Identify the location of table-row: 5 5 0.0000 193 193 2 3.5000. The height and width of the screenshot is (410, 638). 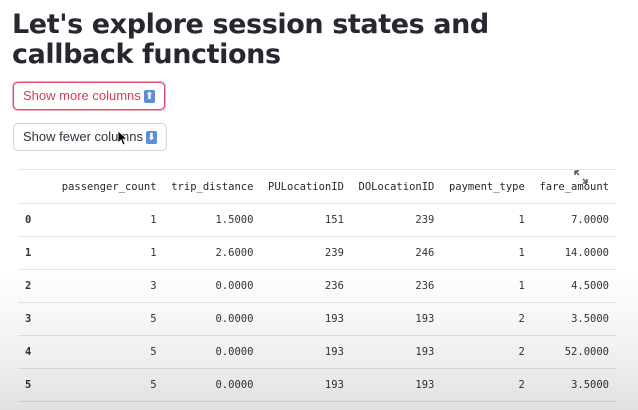
(317, 385).